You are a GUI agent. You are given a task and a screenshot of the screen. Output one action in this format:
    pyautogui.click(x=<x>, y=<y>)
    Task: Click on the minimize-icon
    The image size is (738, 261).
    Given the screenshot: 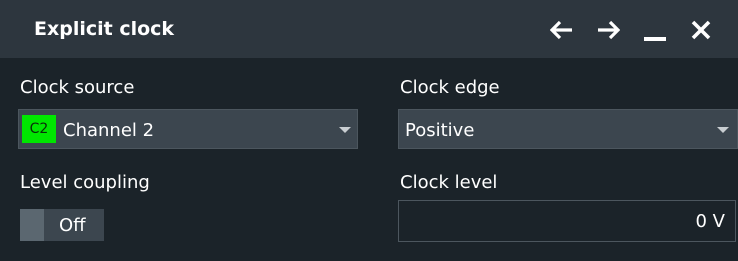 What is the action you would take?
    pyautogui.click(x=655, y=39)
    